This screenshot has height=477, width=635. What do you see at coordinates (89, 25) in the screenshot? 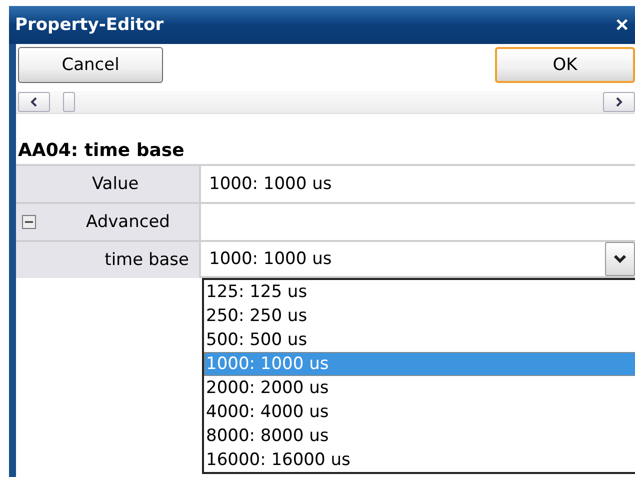
I see `window-title: Property-Editor` at bounding box center [89, 25].